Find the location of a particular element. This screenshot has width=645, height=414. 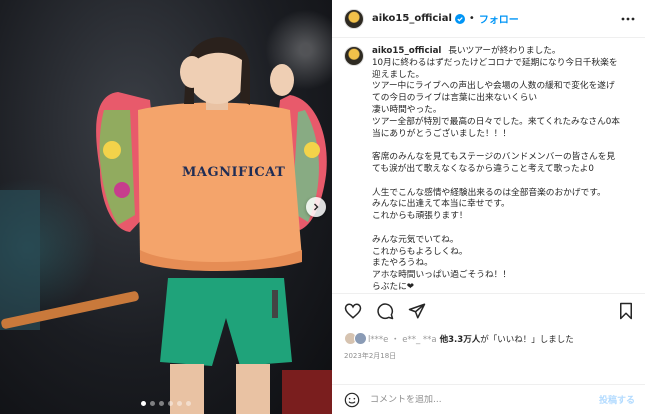

caption-line: これからも頑張ります！ is located at coordinates (420, 216).